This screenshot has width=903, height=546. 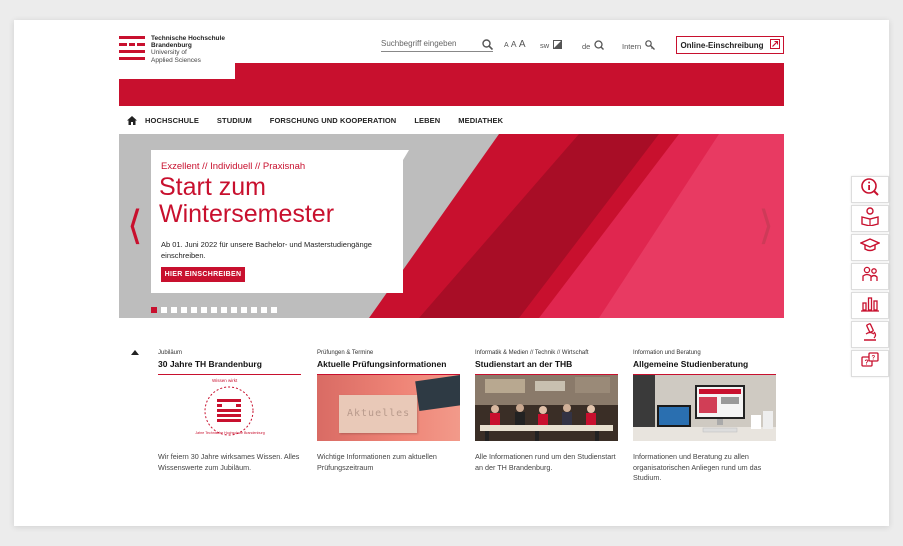 I want to click on microscope-icon, so click(x=870, y=334).